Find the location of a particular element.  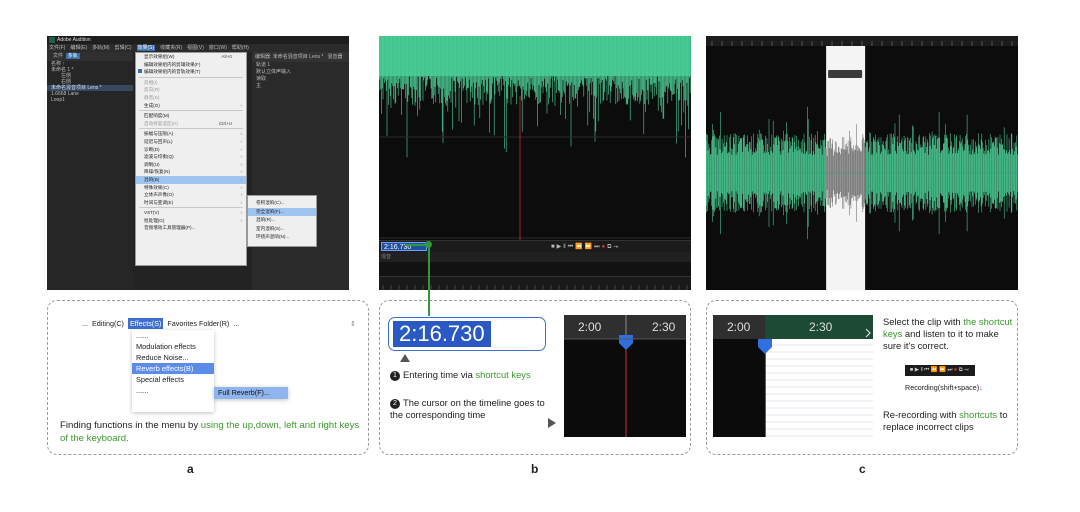

effects-menu-item: 混响(B) › is located at coordinates (191, 179).